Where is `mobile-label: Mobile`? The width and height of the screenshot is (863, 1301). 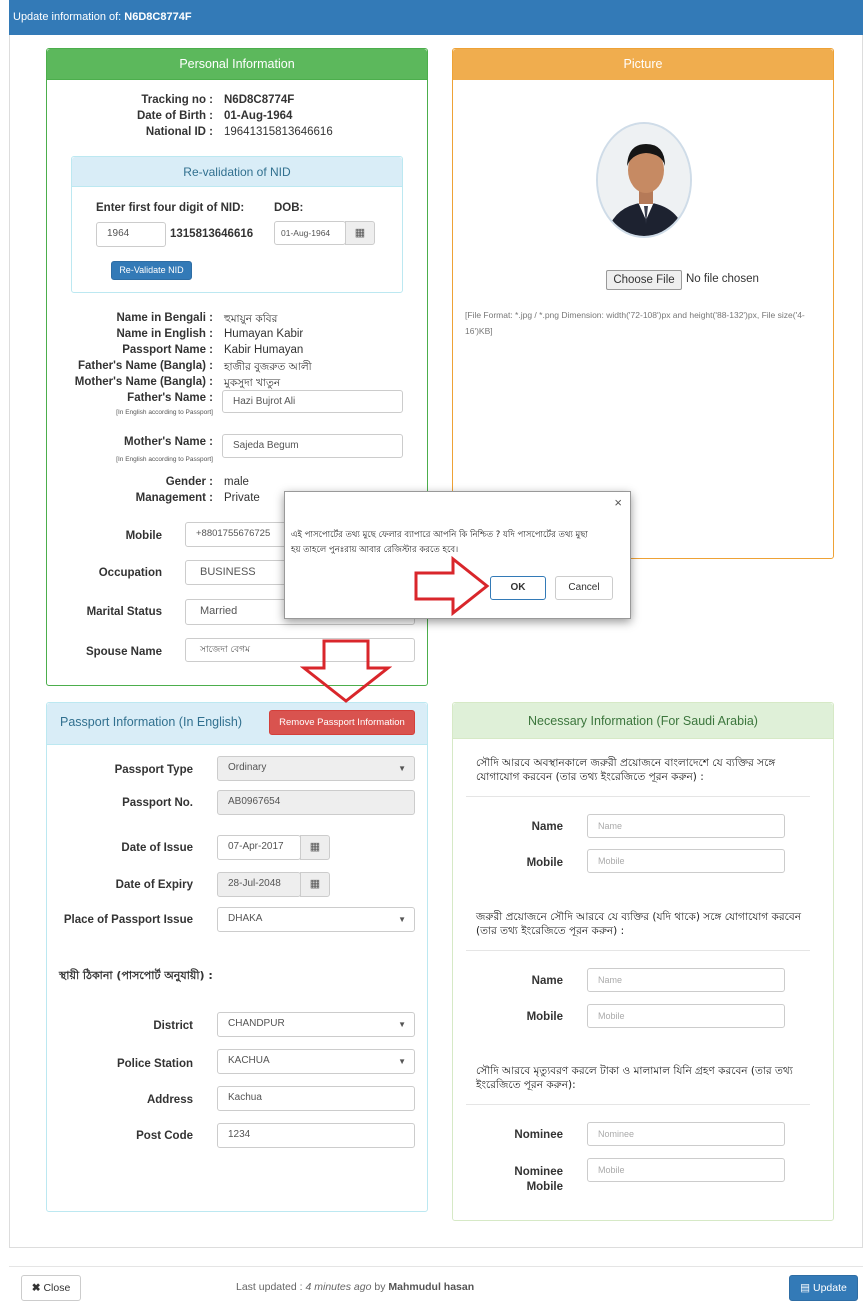 mobile-label: Mobile is located at coordinates (143, 536).